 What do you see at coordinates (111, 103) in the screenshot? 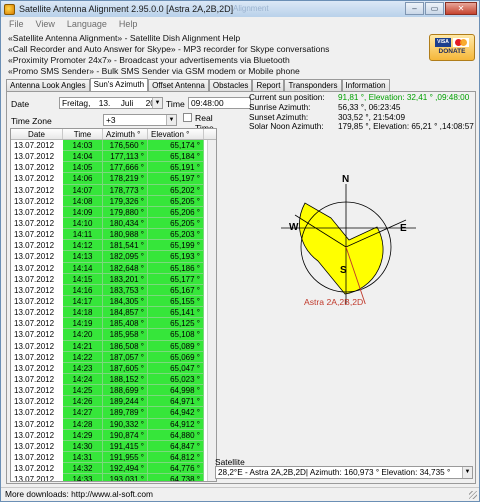
I see `date-picker: Freitag, 13. Juli 20 ▼` at bounding box center [111, 103].